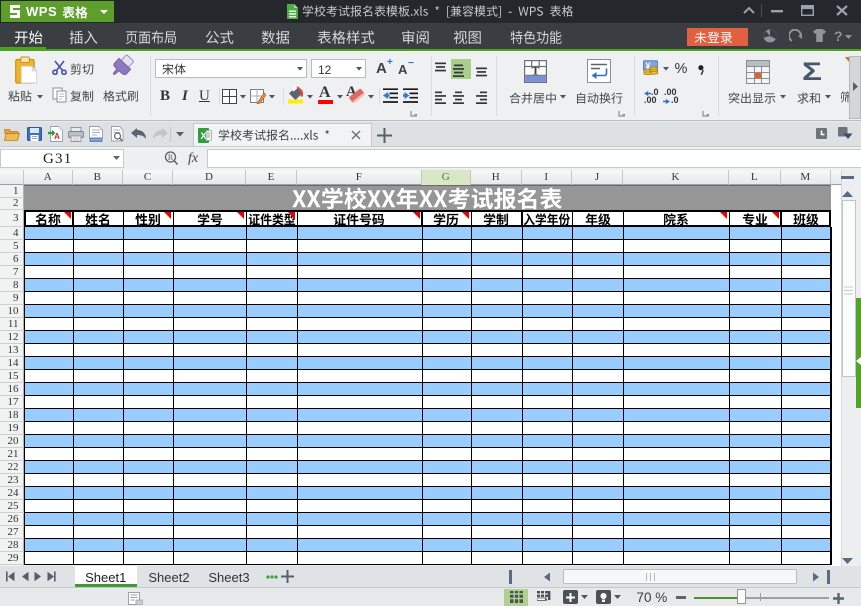 The image size is (861, 606). Describe the element at coordinates (535, 71) in the screenshot. I see `svg-text: T` at that location.